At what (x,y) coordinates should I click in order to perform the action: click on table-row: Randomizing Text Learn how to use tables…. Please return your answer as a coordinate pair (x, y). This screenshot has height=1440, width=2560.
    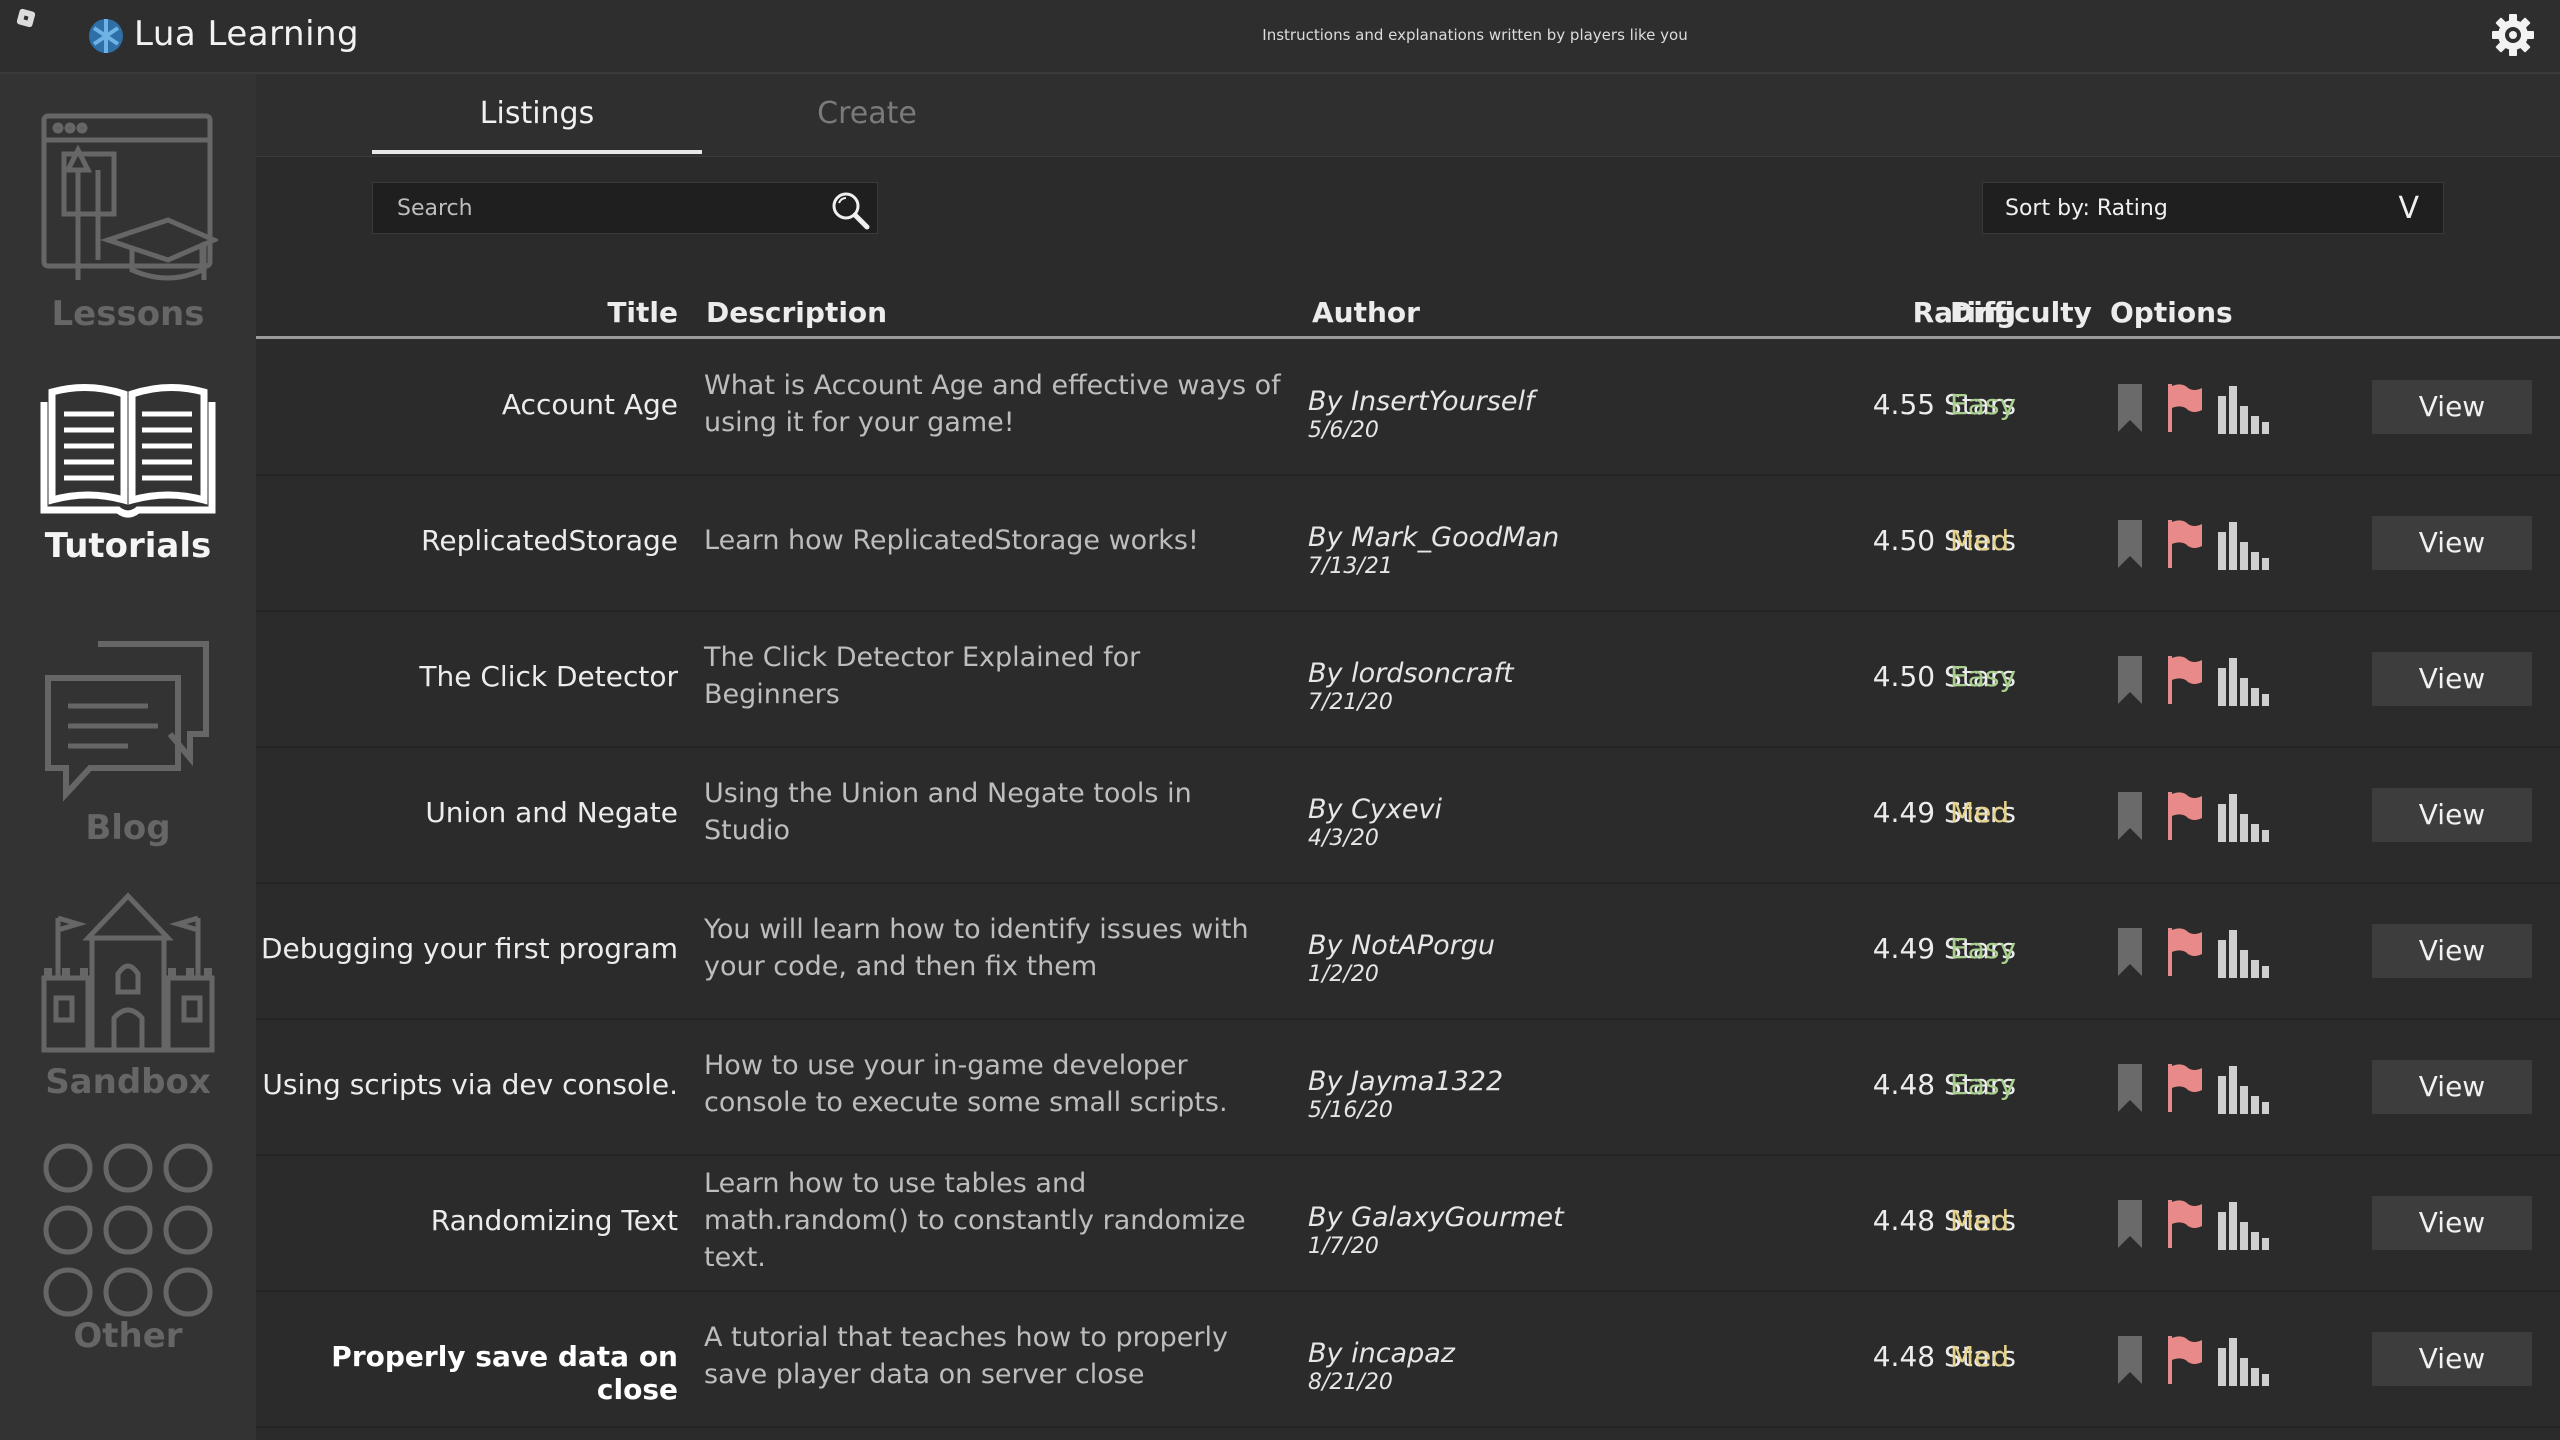
    Looking at the image, I should click on (1408, 1224).